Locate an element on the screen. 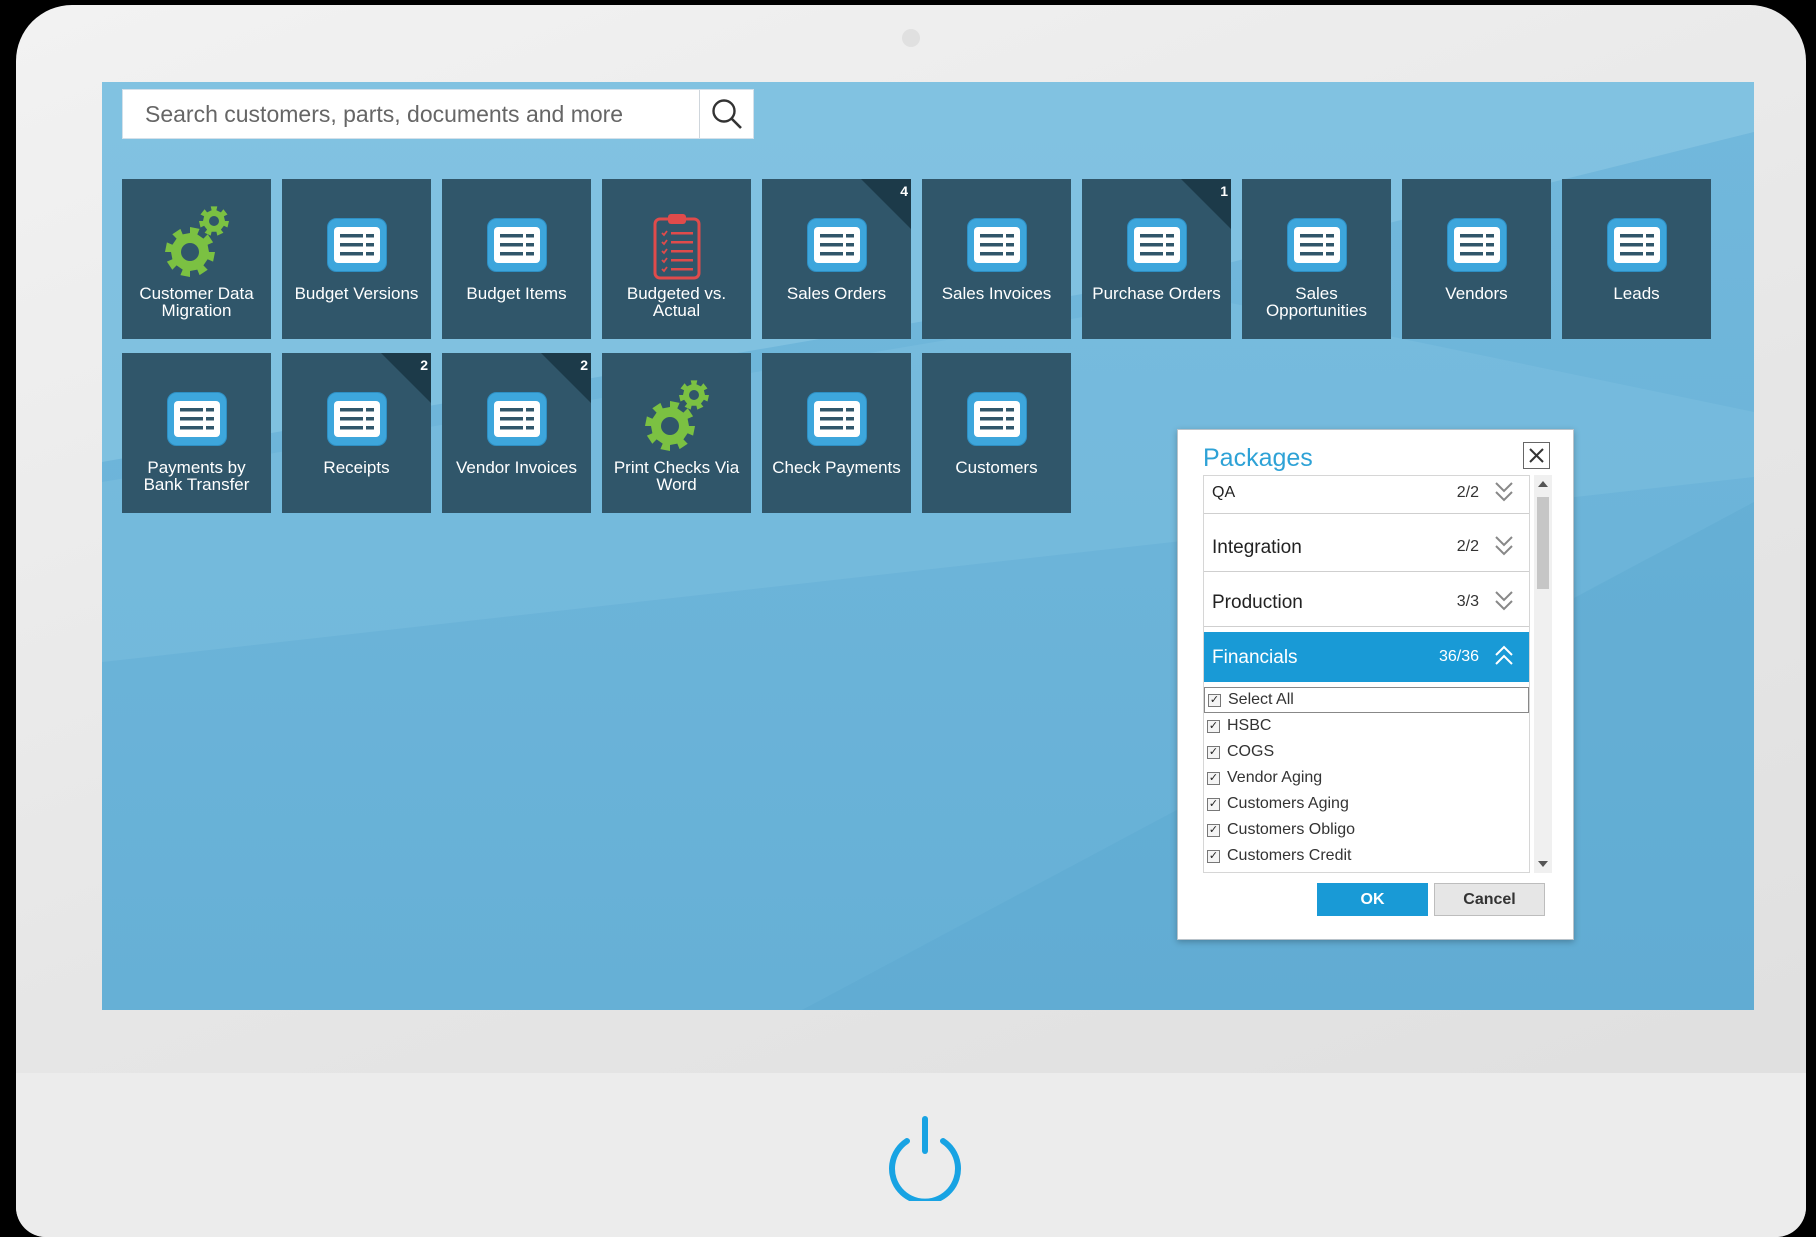 This screenshot has width=1816, height=1237. package-row-financials: Financials 36/36 is located at coordinates (1366, 657).